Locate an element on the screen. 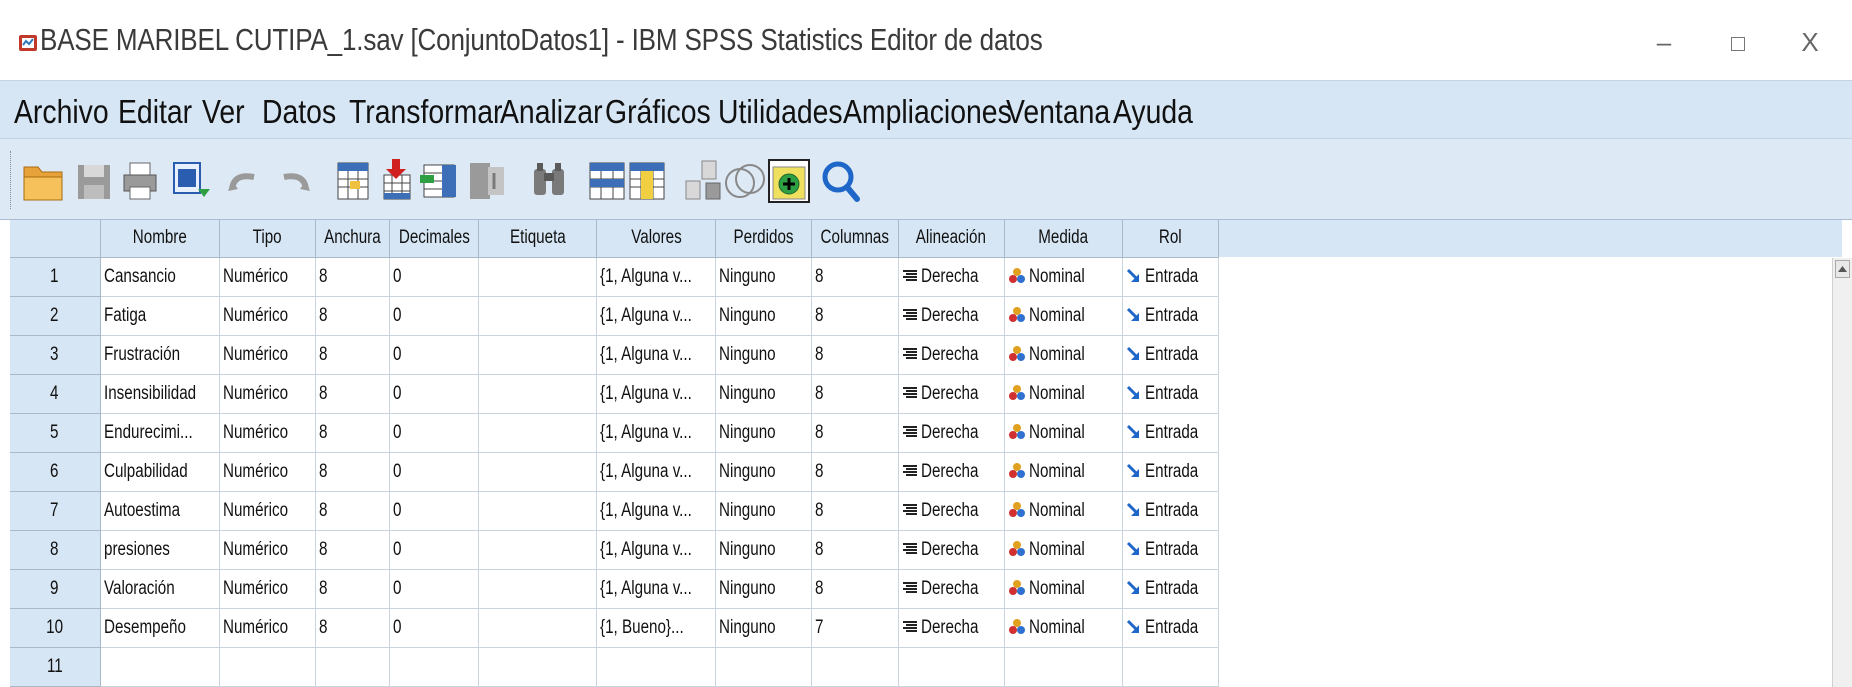  cell-tipo is located at coordinates (267, 667).